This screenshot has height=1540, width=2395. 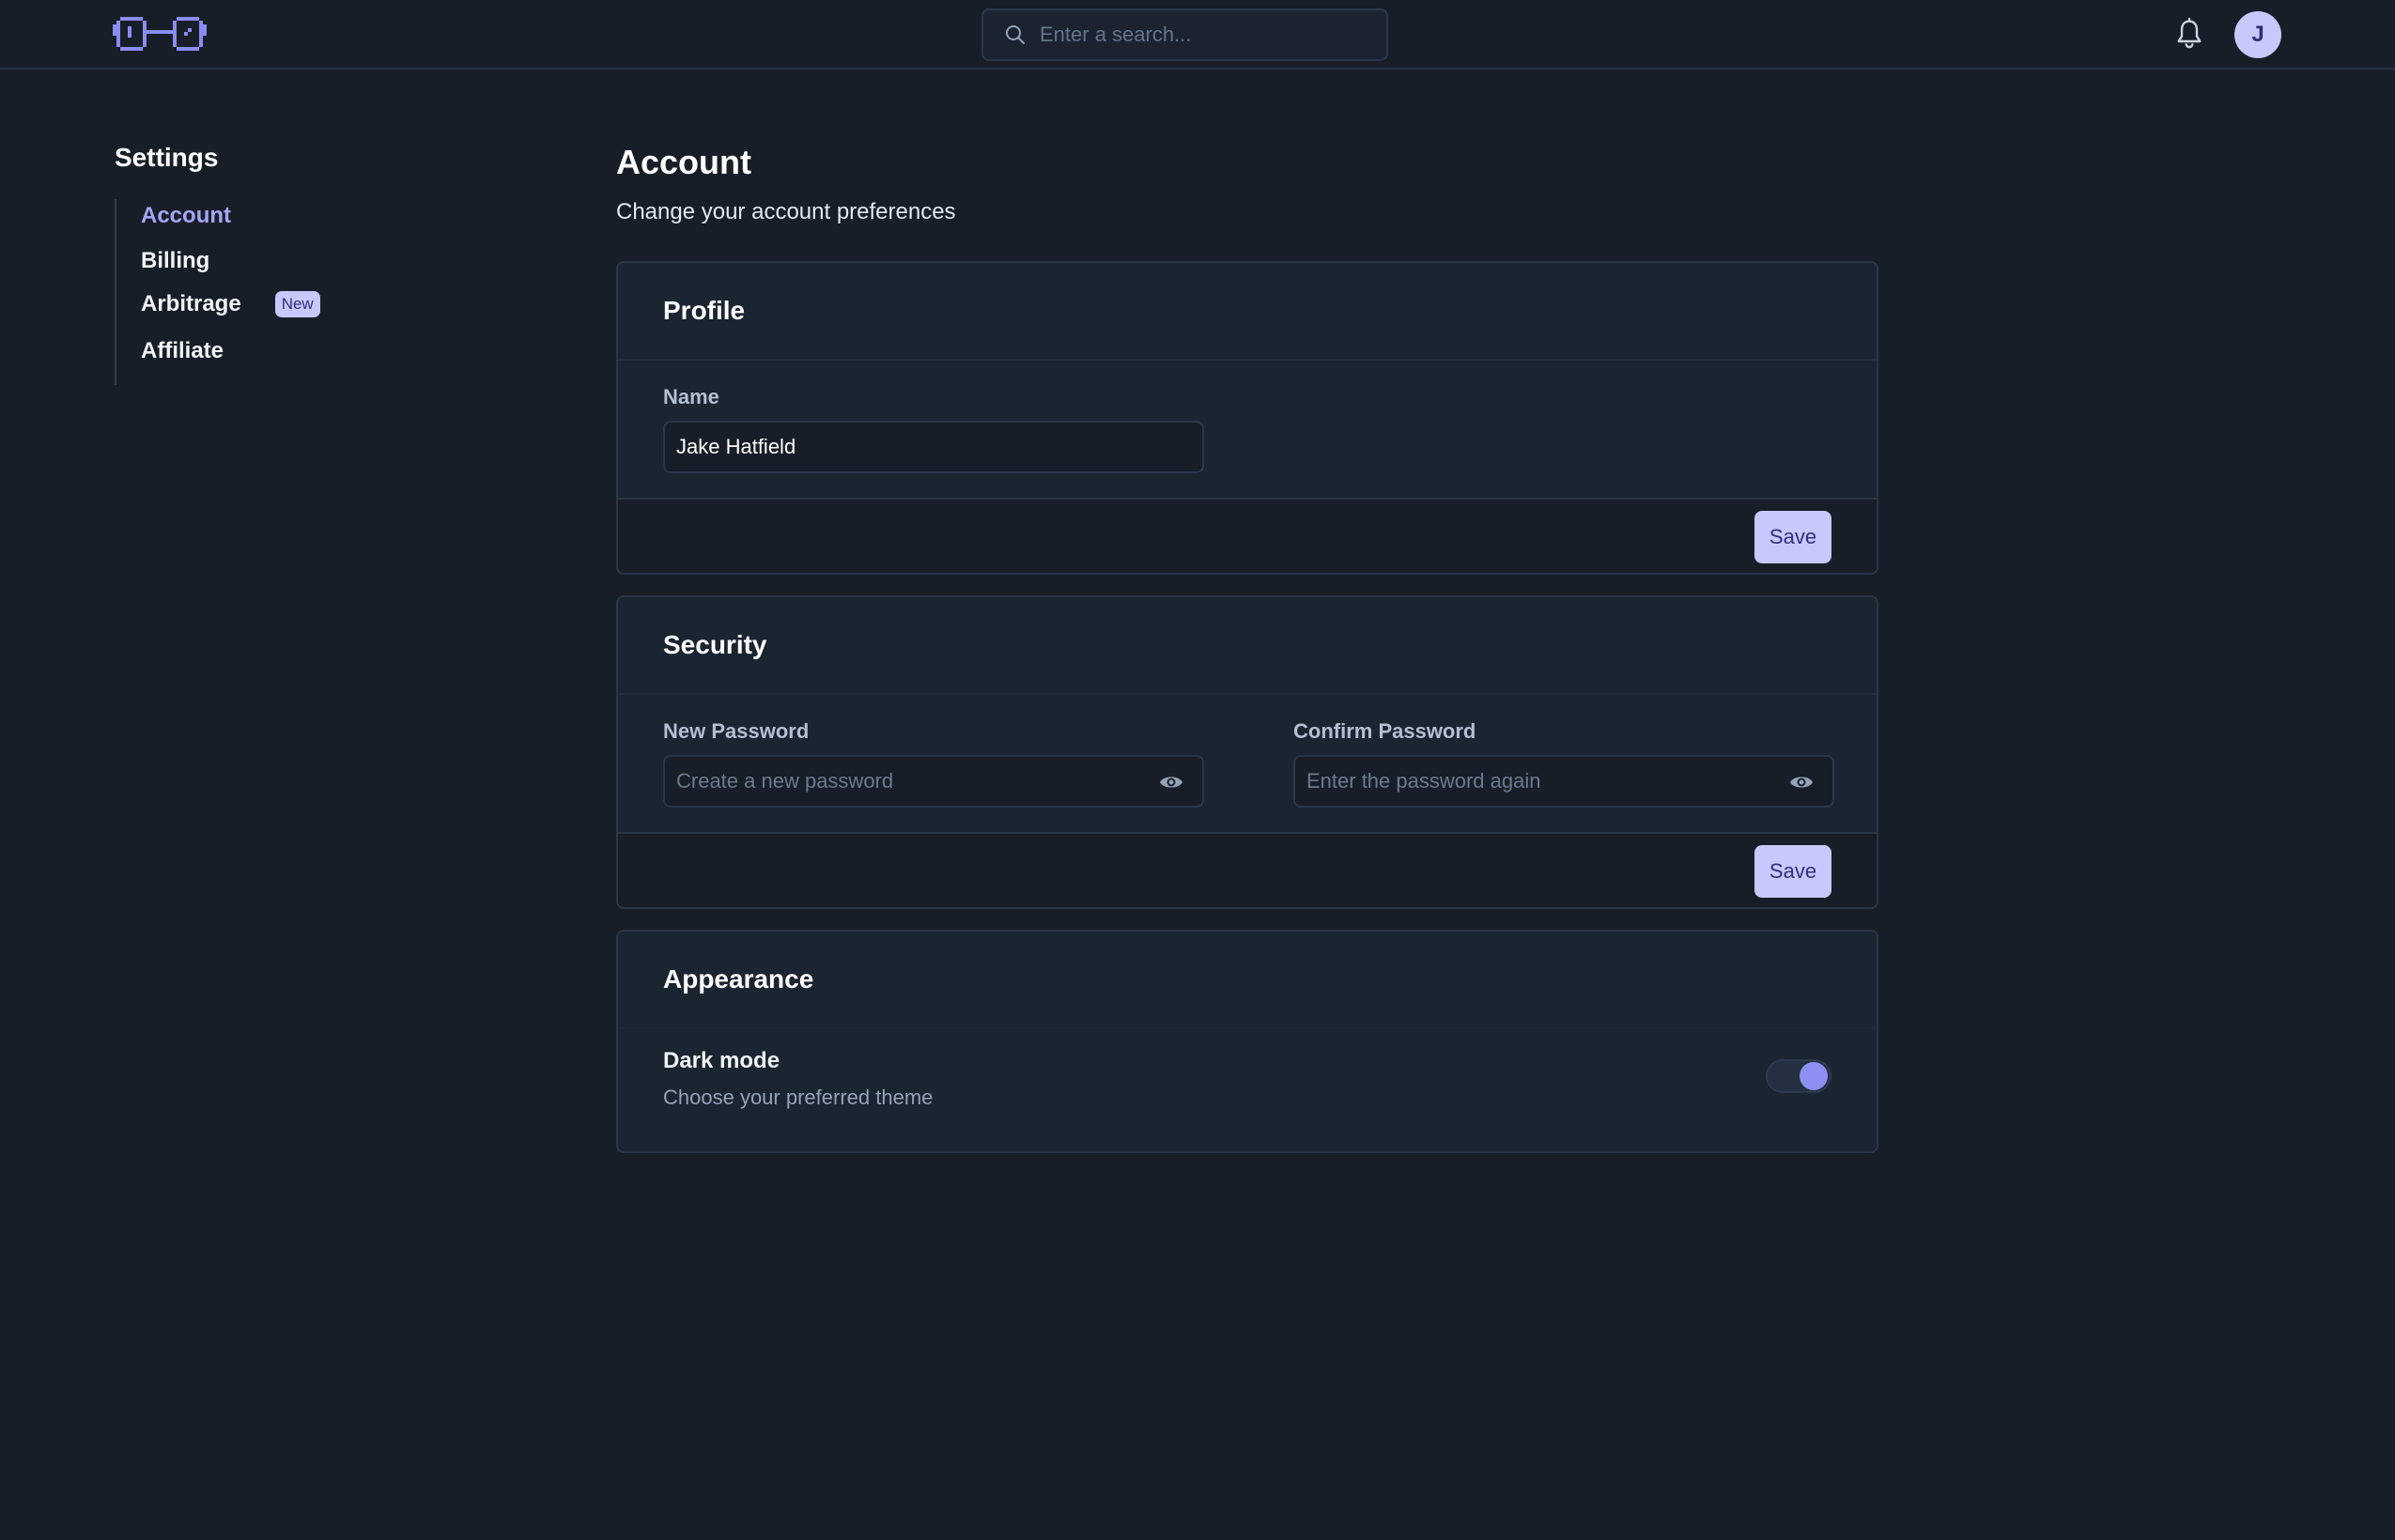 I want to click on save-profile-button: Save, so click(x=1792, y=537).